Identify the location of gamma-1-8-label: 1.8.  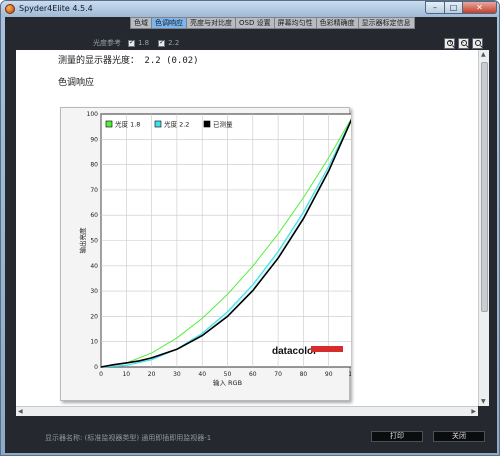
(144, 43).